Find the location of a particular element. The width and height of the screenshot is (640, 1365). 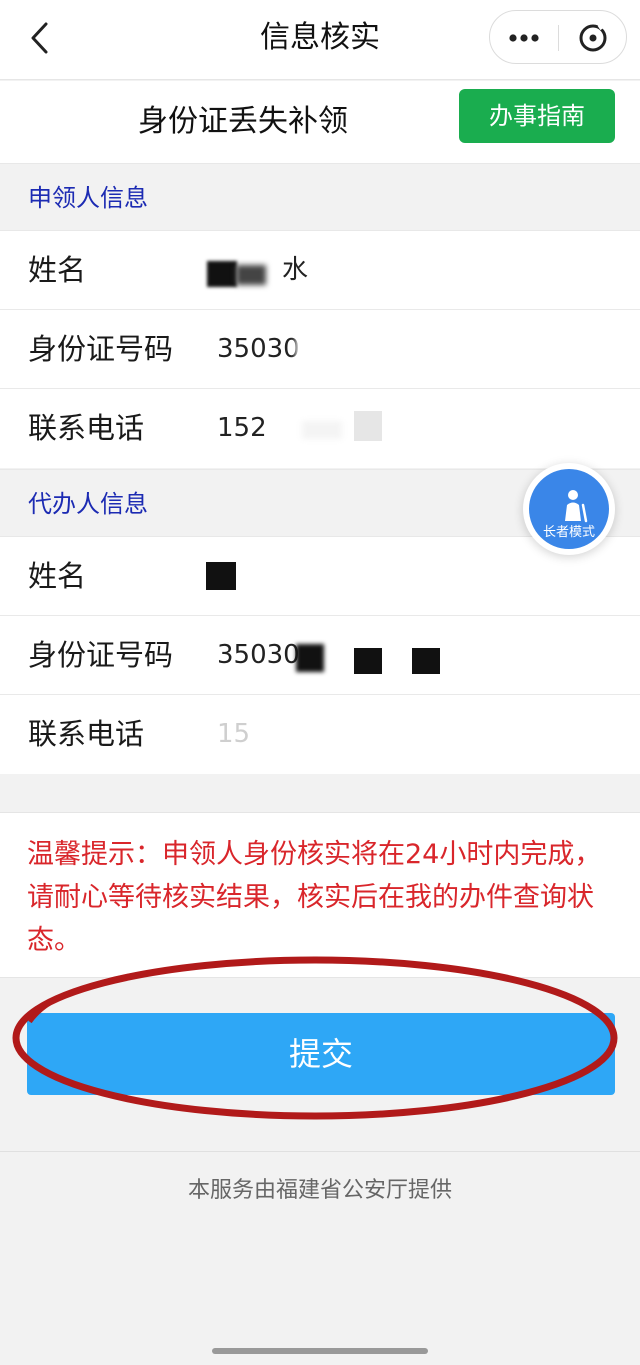

more-dots-icon is located at coordinates (524, 38).